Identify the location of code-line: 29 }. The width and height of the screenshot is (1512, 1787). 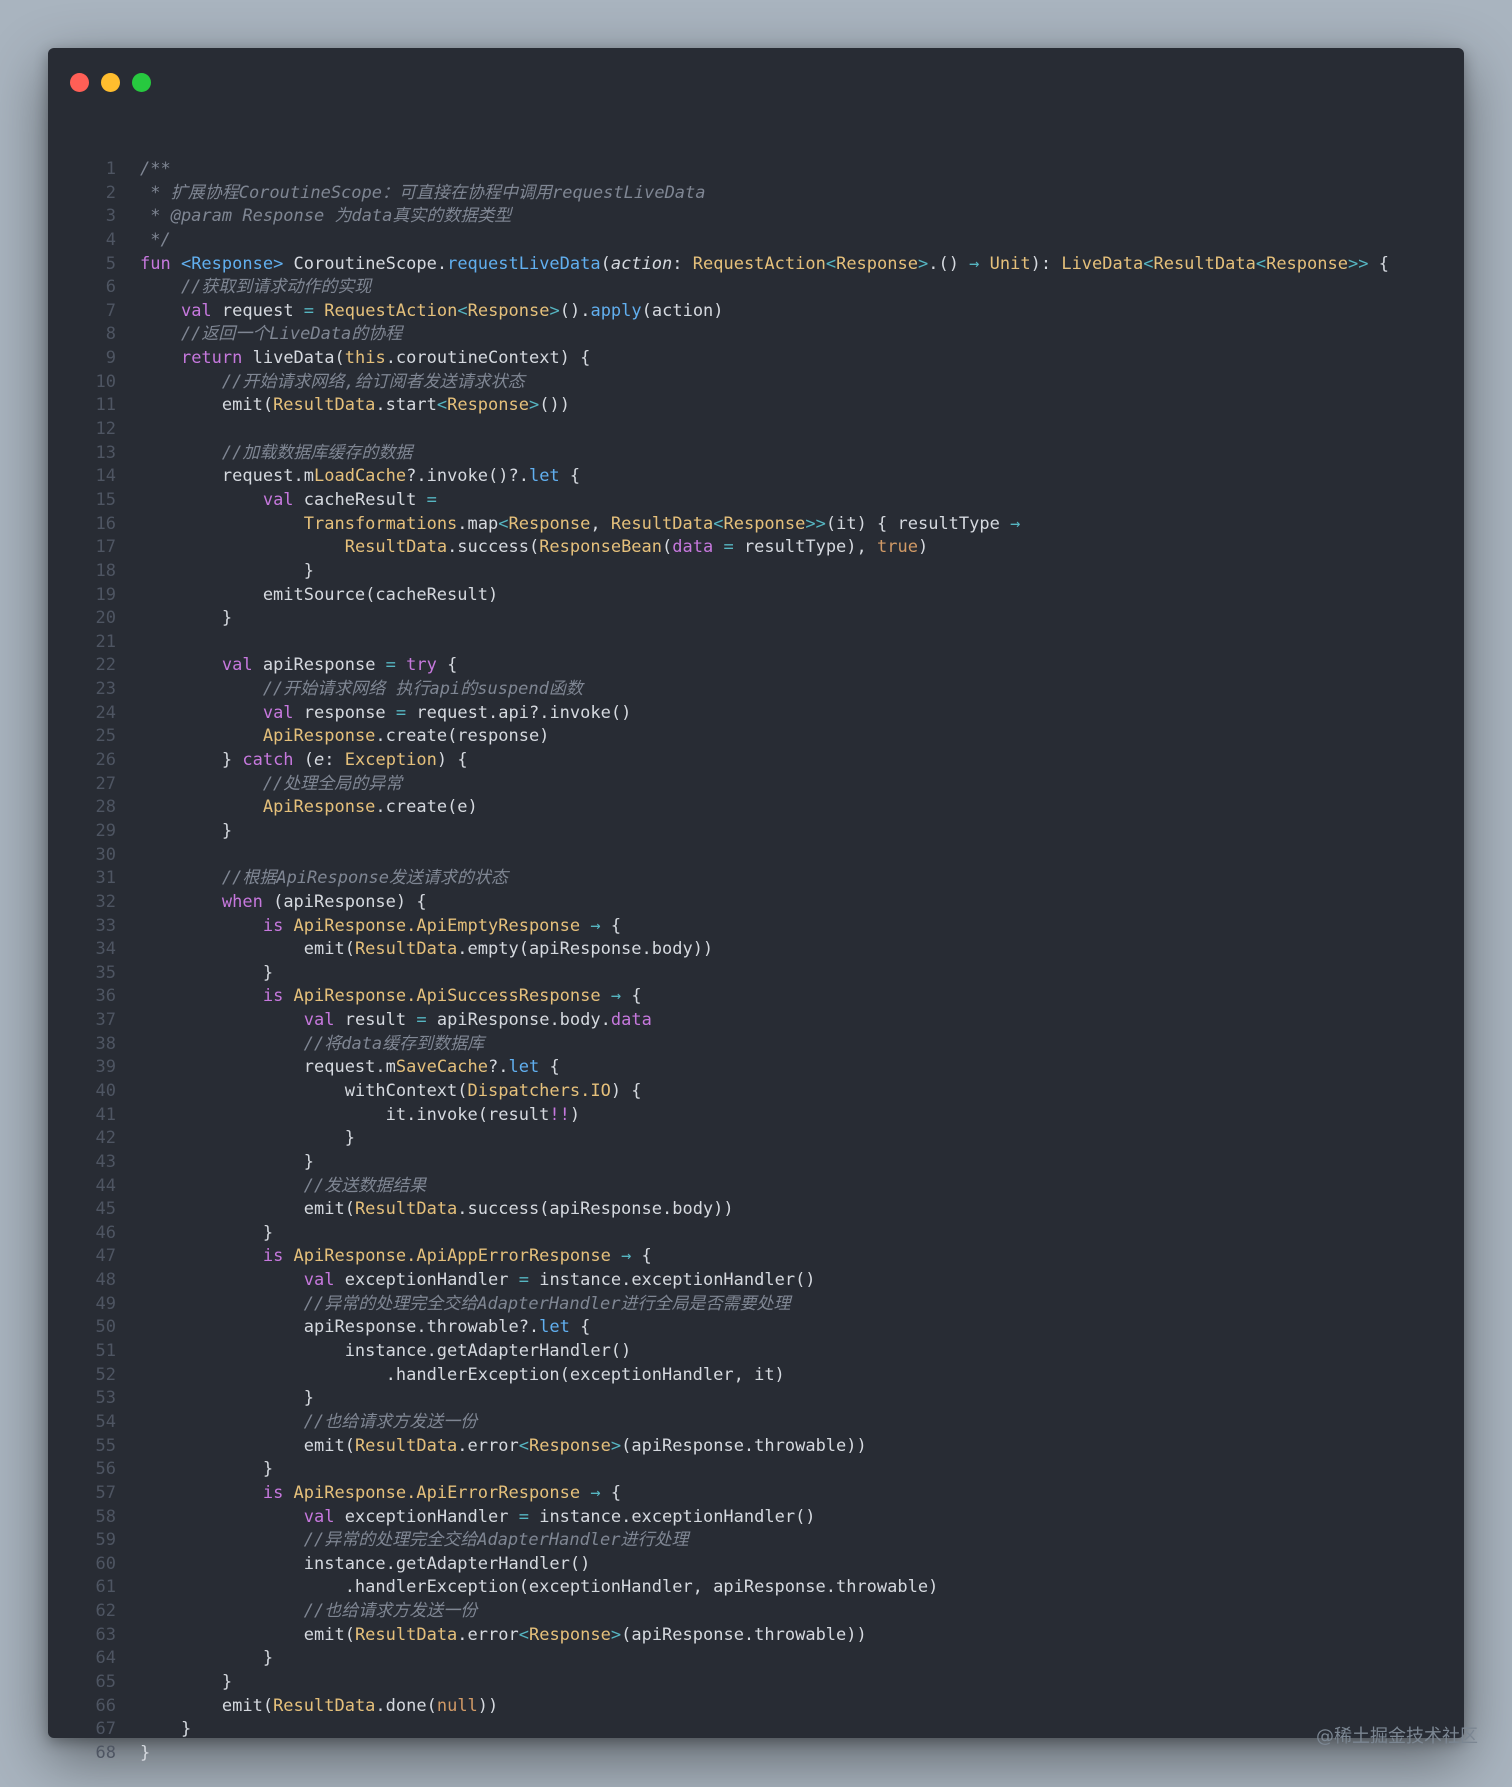
(756, 832).